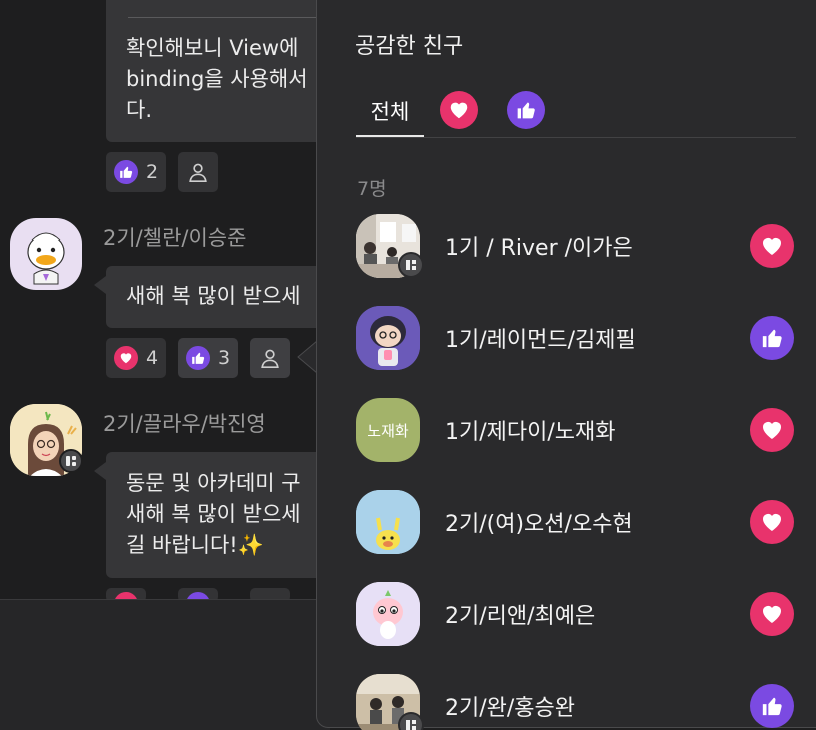  Describe the element at coordinates (152, 358) in the screenshot. I see `reaction-count: 4` at that location.